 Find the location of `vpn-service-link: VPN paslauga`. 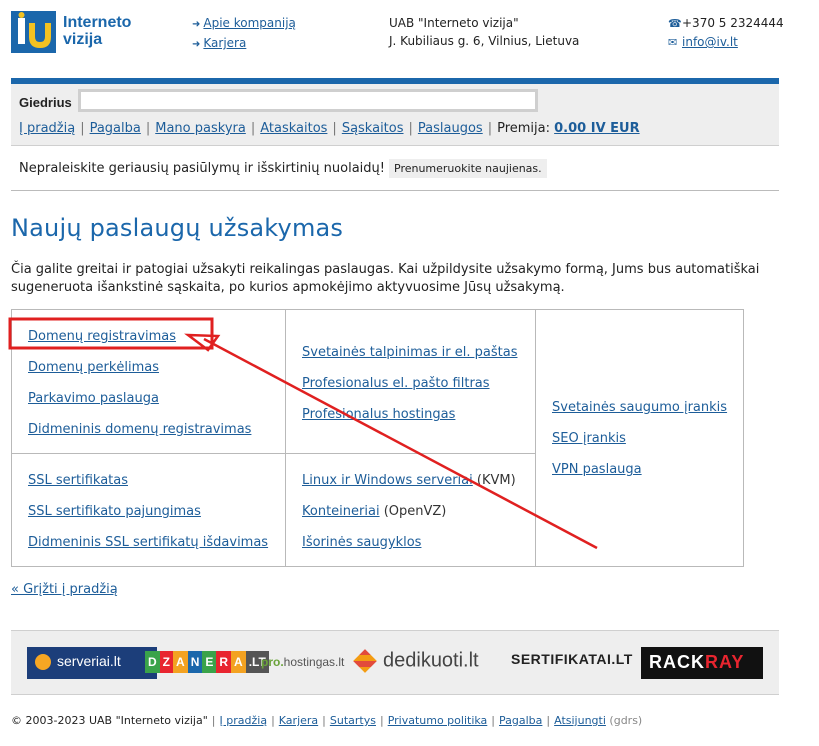

vpn-service-link: VPN paslauga is located at coordinates (597, 469).